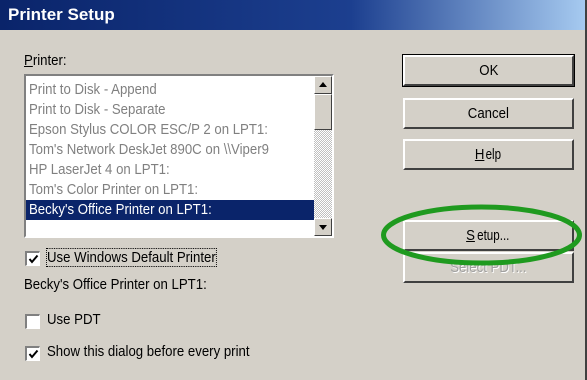 This screenshot has height=380, width=587. What do you see at coordinates (45, 60) in the screenshot?
I see `printer-label: Printer:` at bounding box center [45, 60].